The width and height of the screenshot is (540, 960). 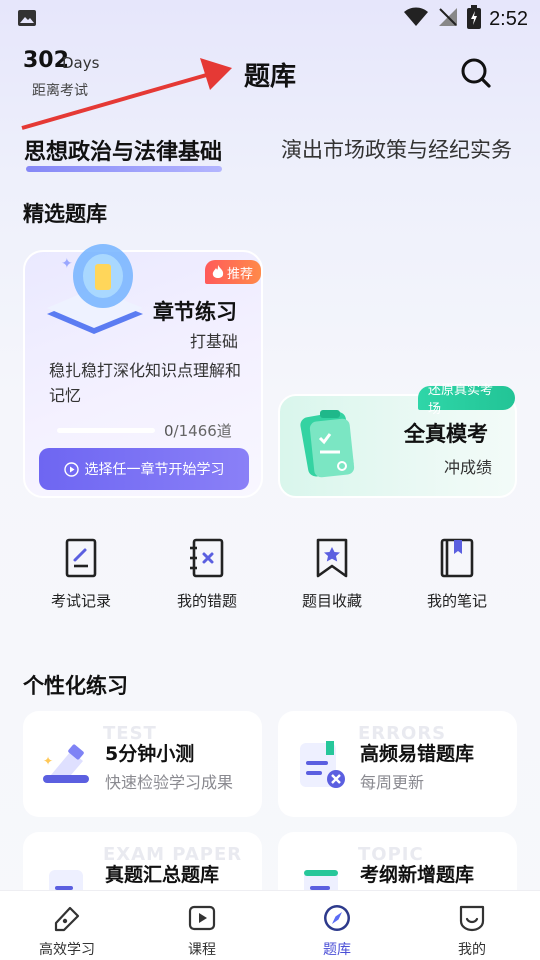 I want to click on tab-study: 高效学习, so click(x=67, y=931).